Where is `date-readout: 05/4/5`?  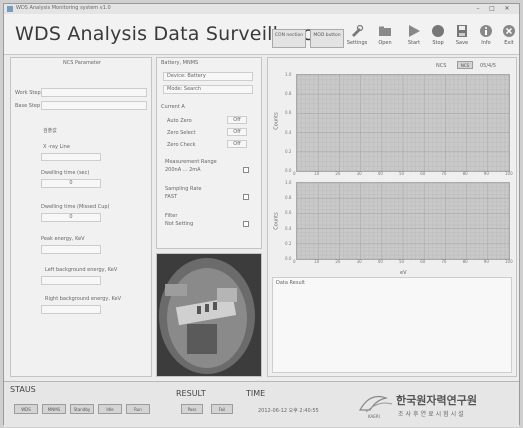
date-readout: 05/4/5 is located at coordinates (488, 66).